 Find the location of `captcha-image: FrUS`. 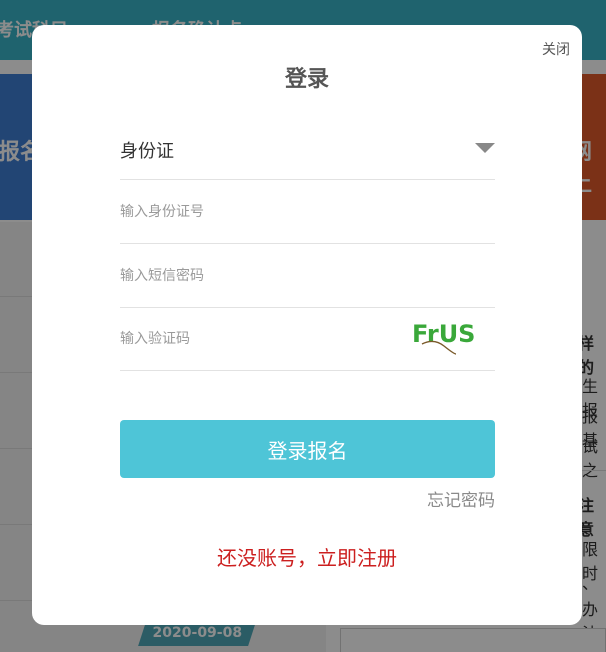

captcha-image: FrUS is located at coordinates (442, 336).